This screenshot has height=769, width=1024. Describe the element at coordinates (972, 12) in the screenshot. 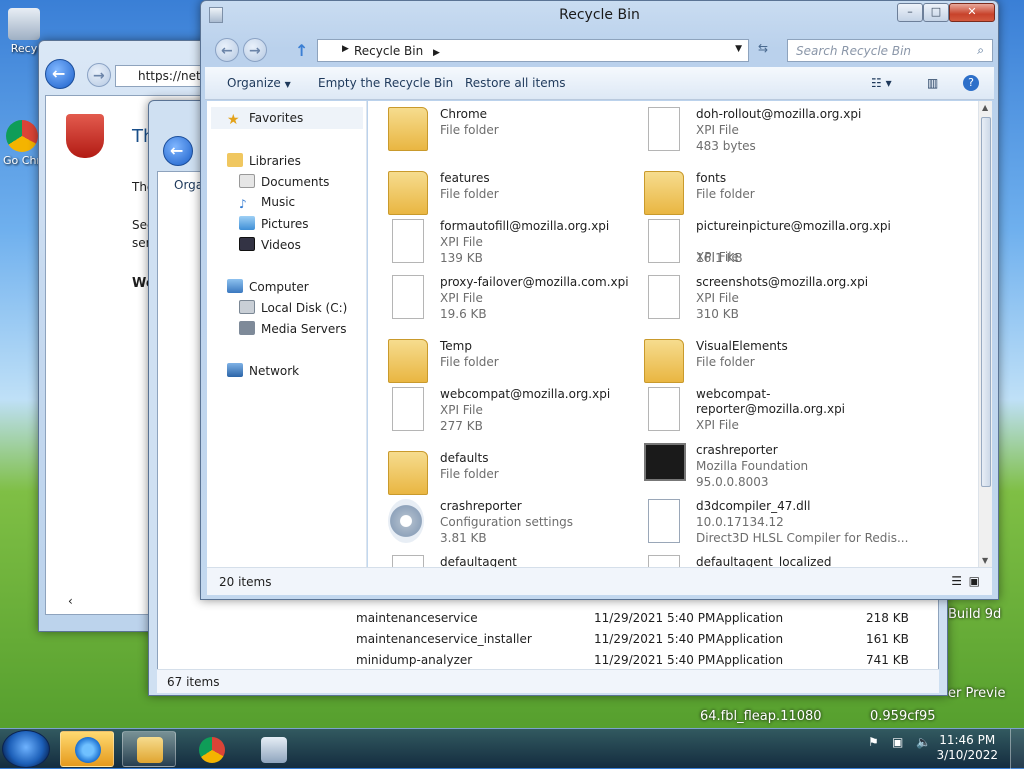

I see `close-button: ✕` at that location.